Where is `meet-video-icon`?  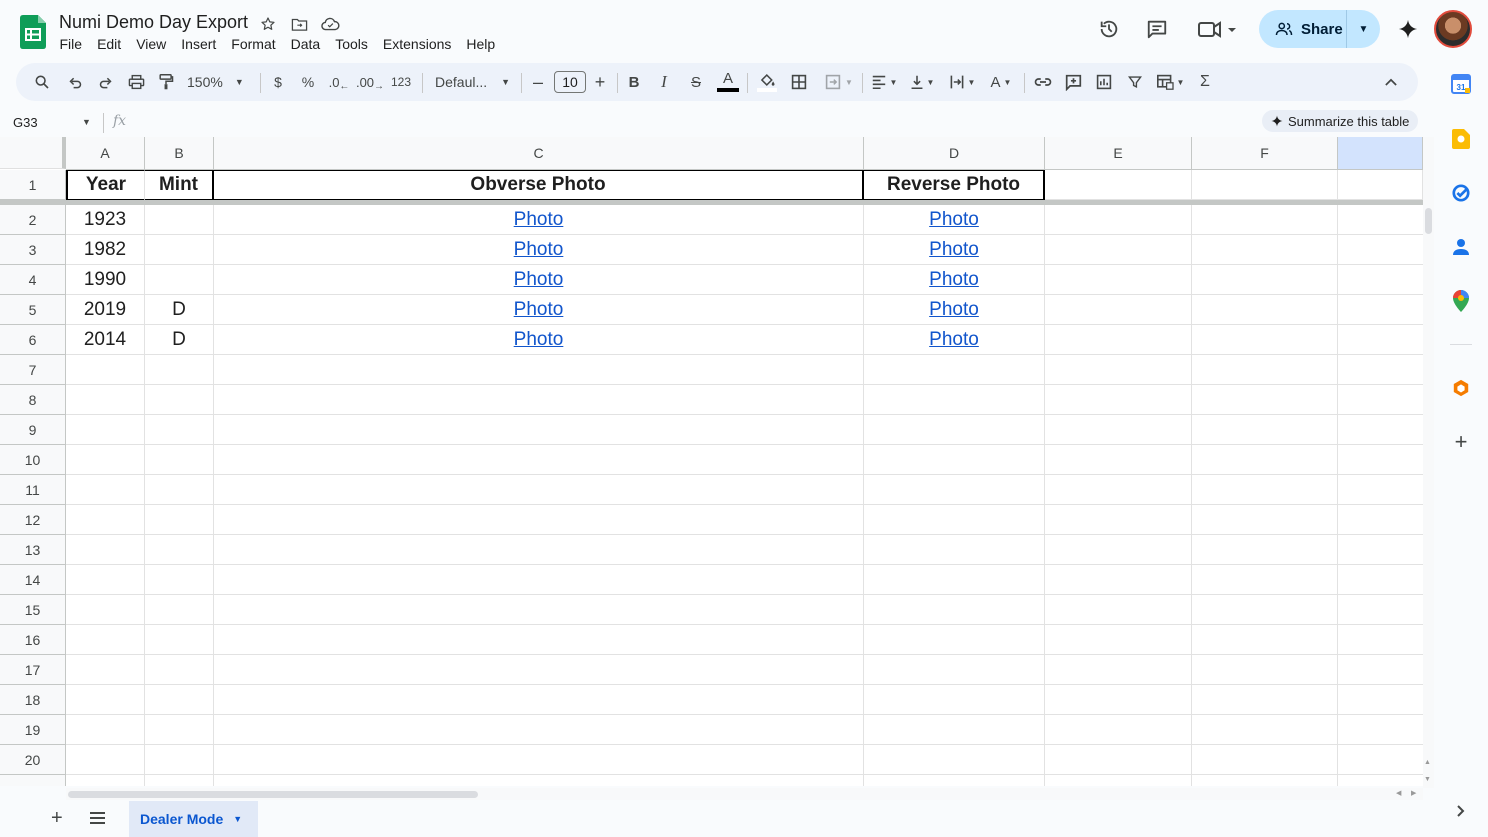
meet-video-icon is located at coordinates (1217, 29).